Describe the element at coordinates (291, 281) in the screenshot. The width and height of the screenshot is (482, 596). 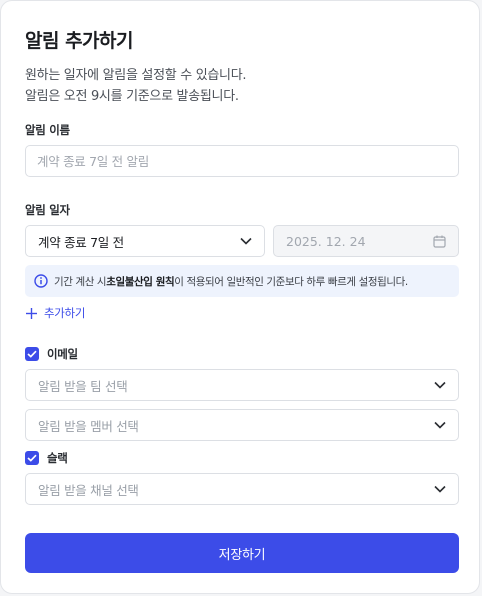
I see `info-text-suffix: 이 적용되어 일반적인 기준보다 하루 빠르게 설정됩니다.` at that location.